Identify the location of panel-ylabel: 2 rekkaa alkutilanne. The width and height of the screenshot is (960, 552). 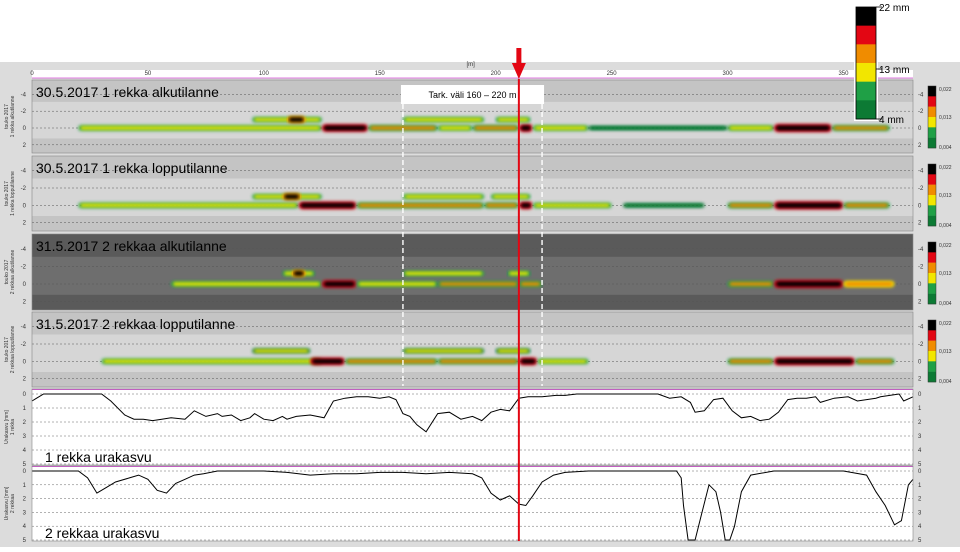
(13, 272).